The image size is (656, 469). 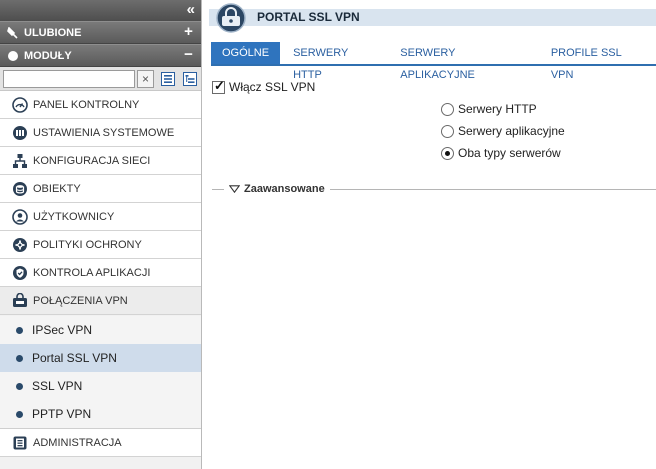 I want to click on tab-application-servers: SERWERY APLIKACYJNE, so click(x=463, y=61).